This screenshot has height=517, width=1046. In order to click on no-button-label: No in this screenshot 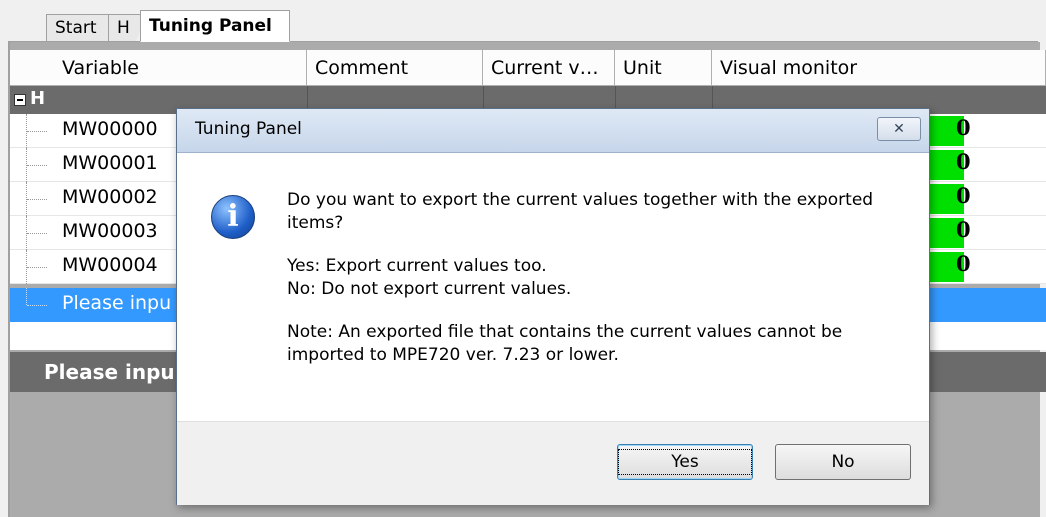, I will do `click(843, 462)`.